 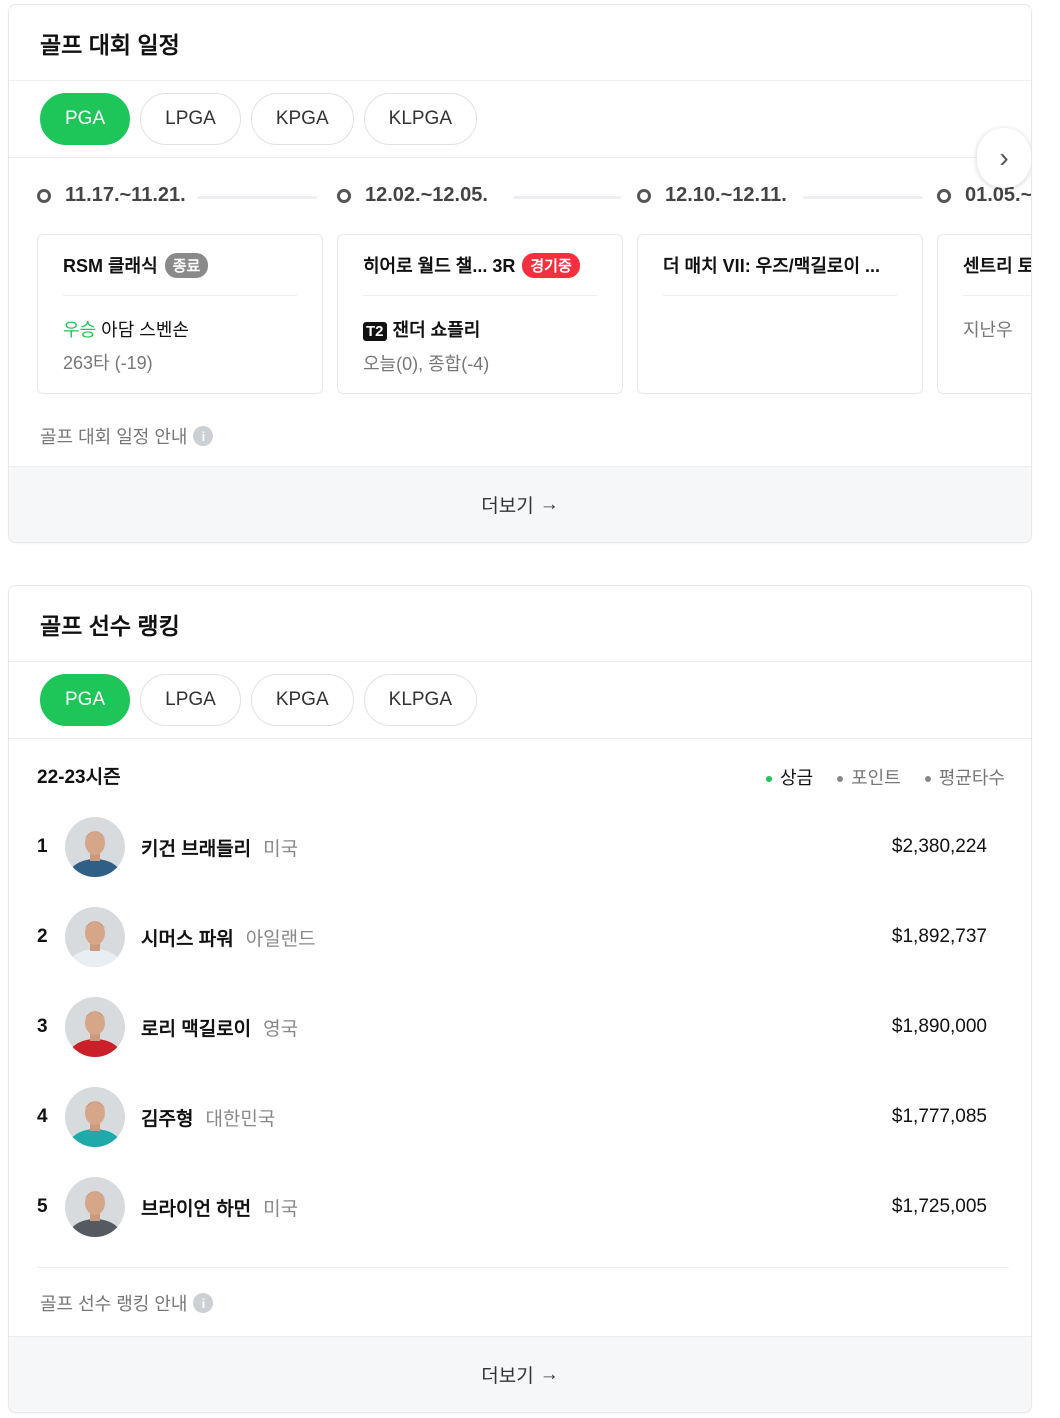 I want to click on event-date: 11.17.~11.21., so click(x=125, y=195).